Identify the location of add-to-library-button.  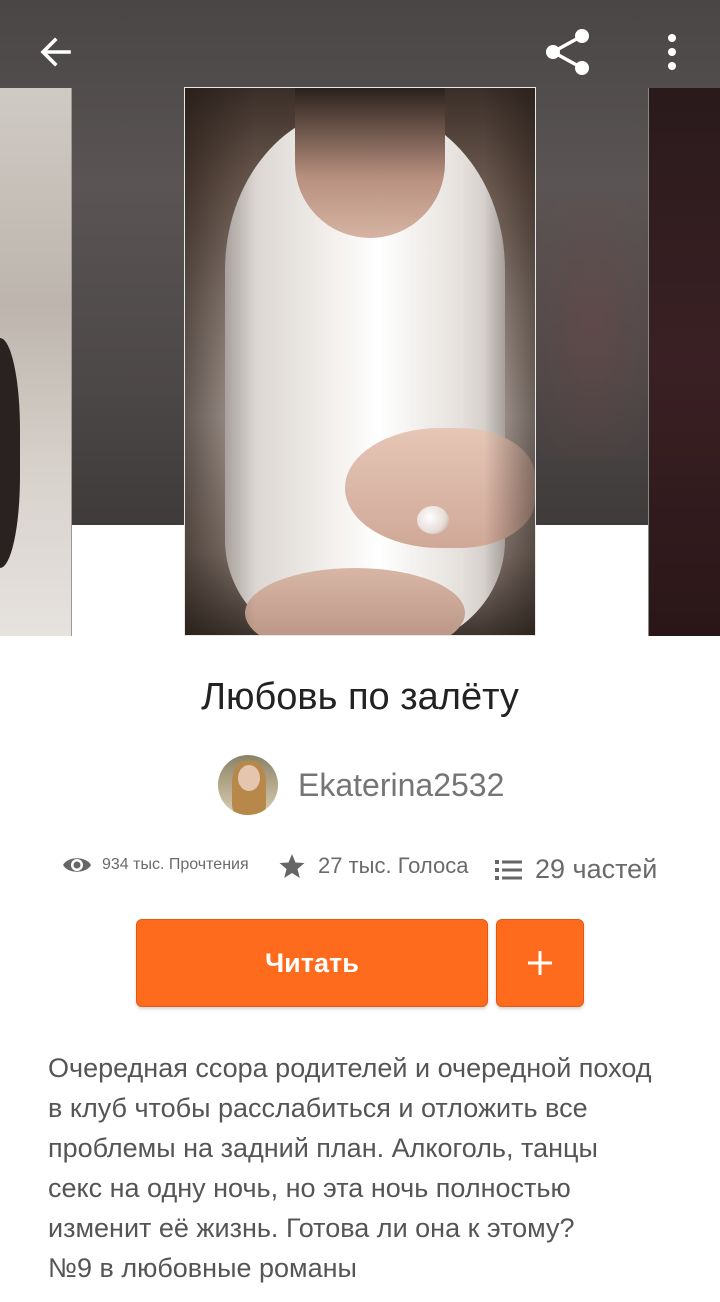
(540, 963).